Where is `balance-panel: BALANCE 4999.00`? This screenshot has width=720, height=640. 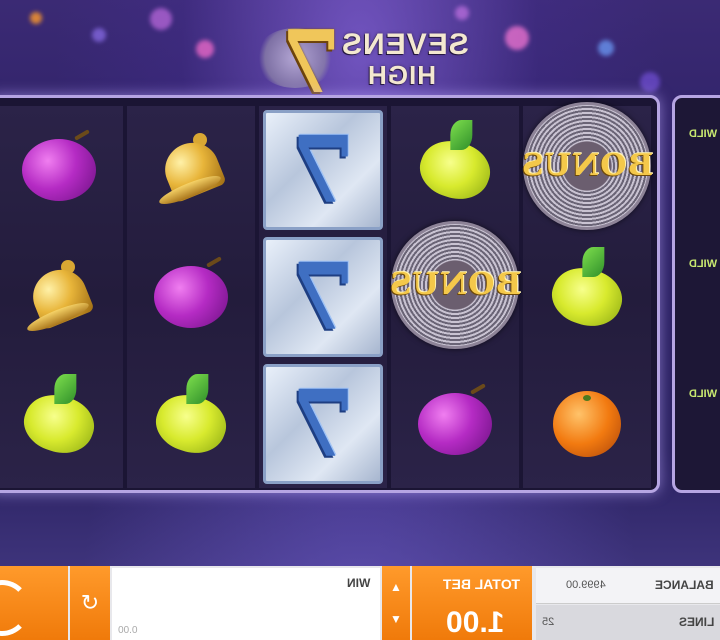 balance-panel: BALANCE 4999.00 is located at coordinates (628, 586).